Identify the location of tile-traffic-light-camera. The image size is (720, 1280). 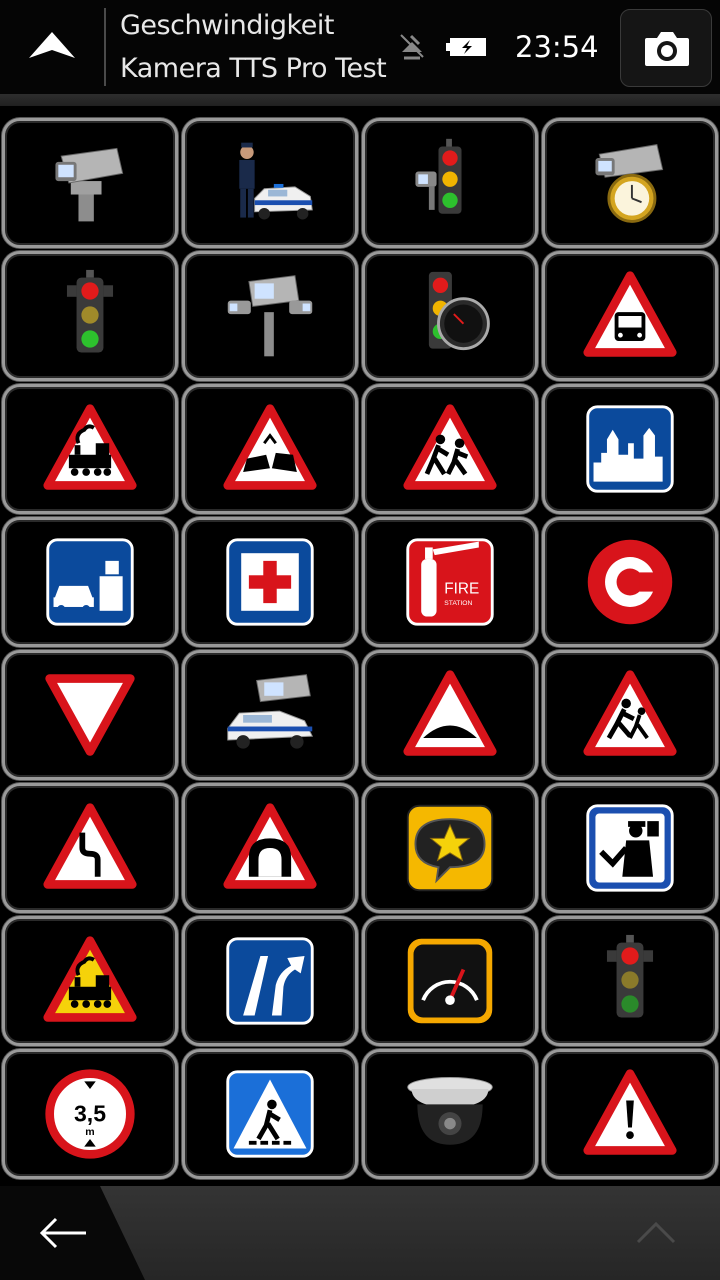
(450, 183).